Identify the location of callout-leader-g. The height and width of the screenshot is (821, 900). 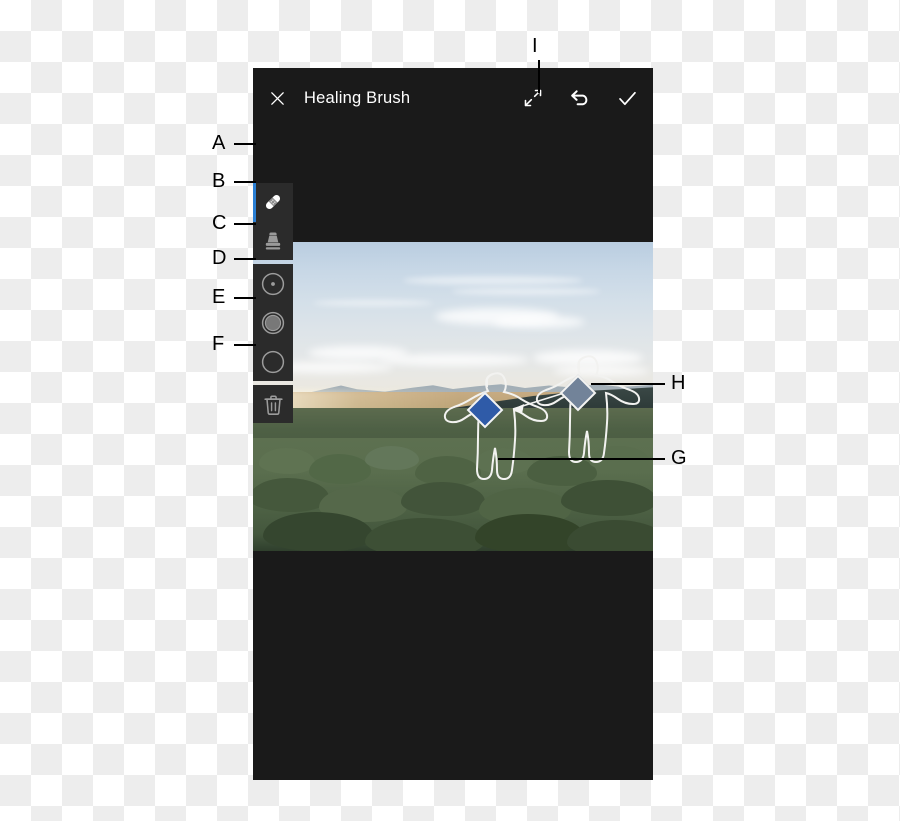
(581, 459).